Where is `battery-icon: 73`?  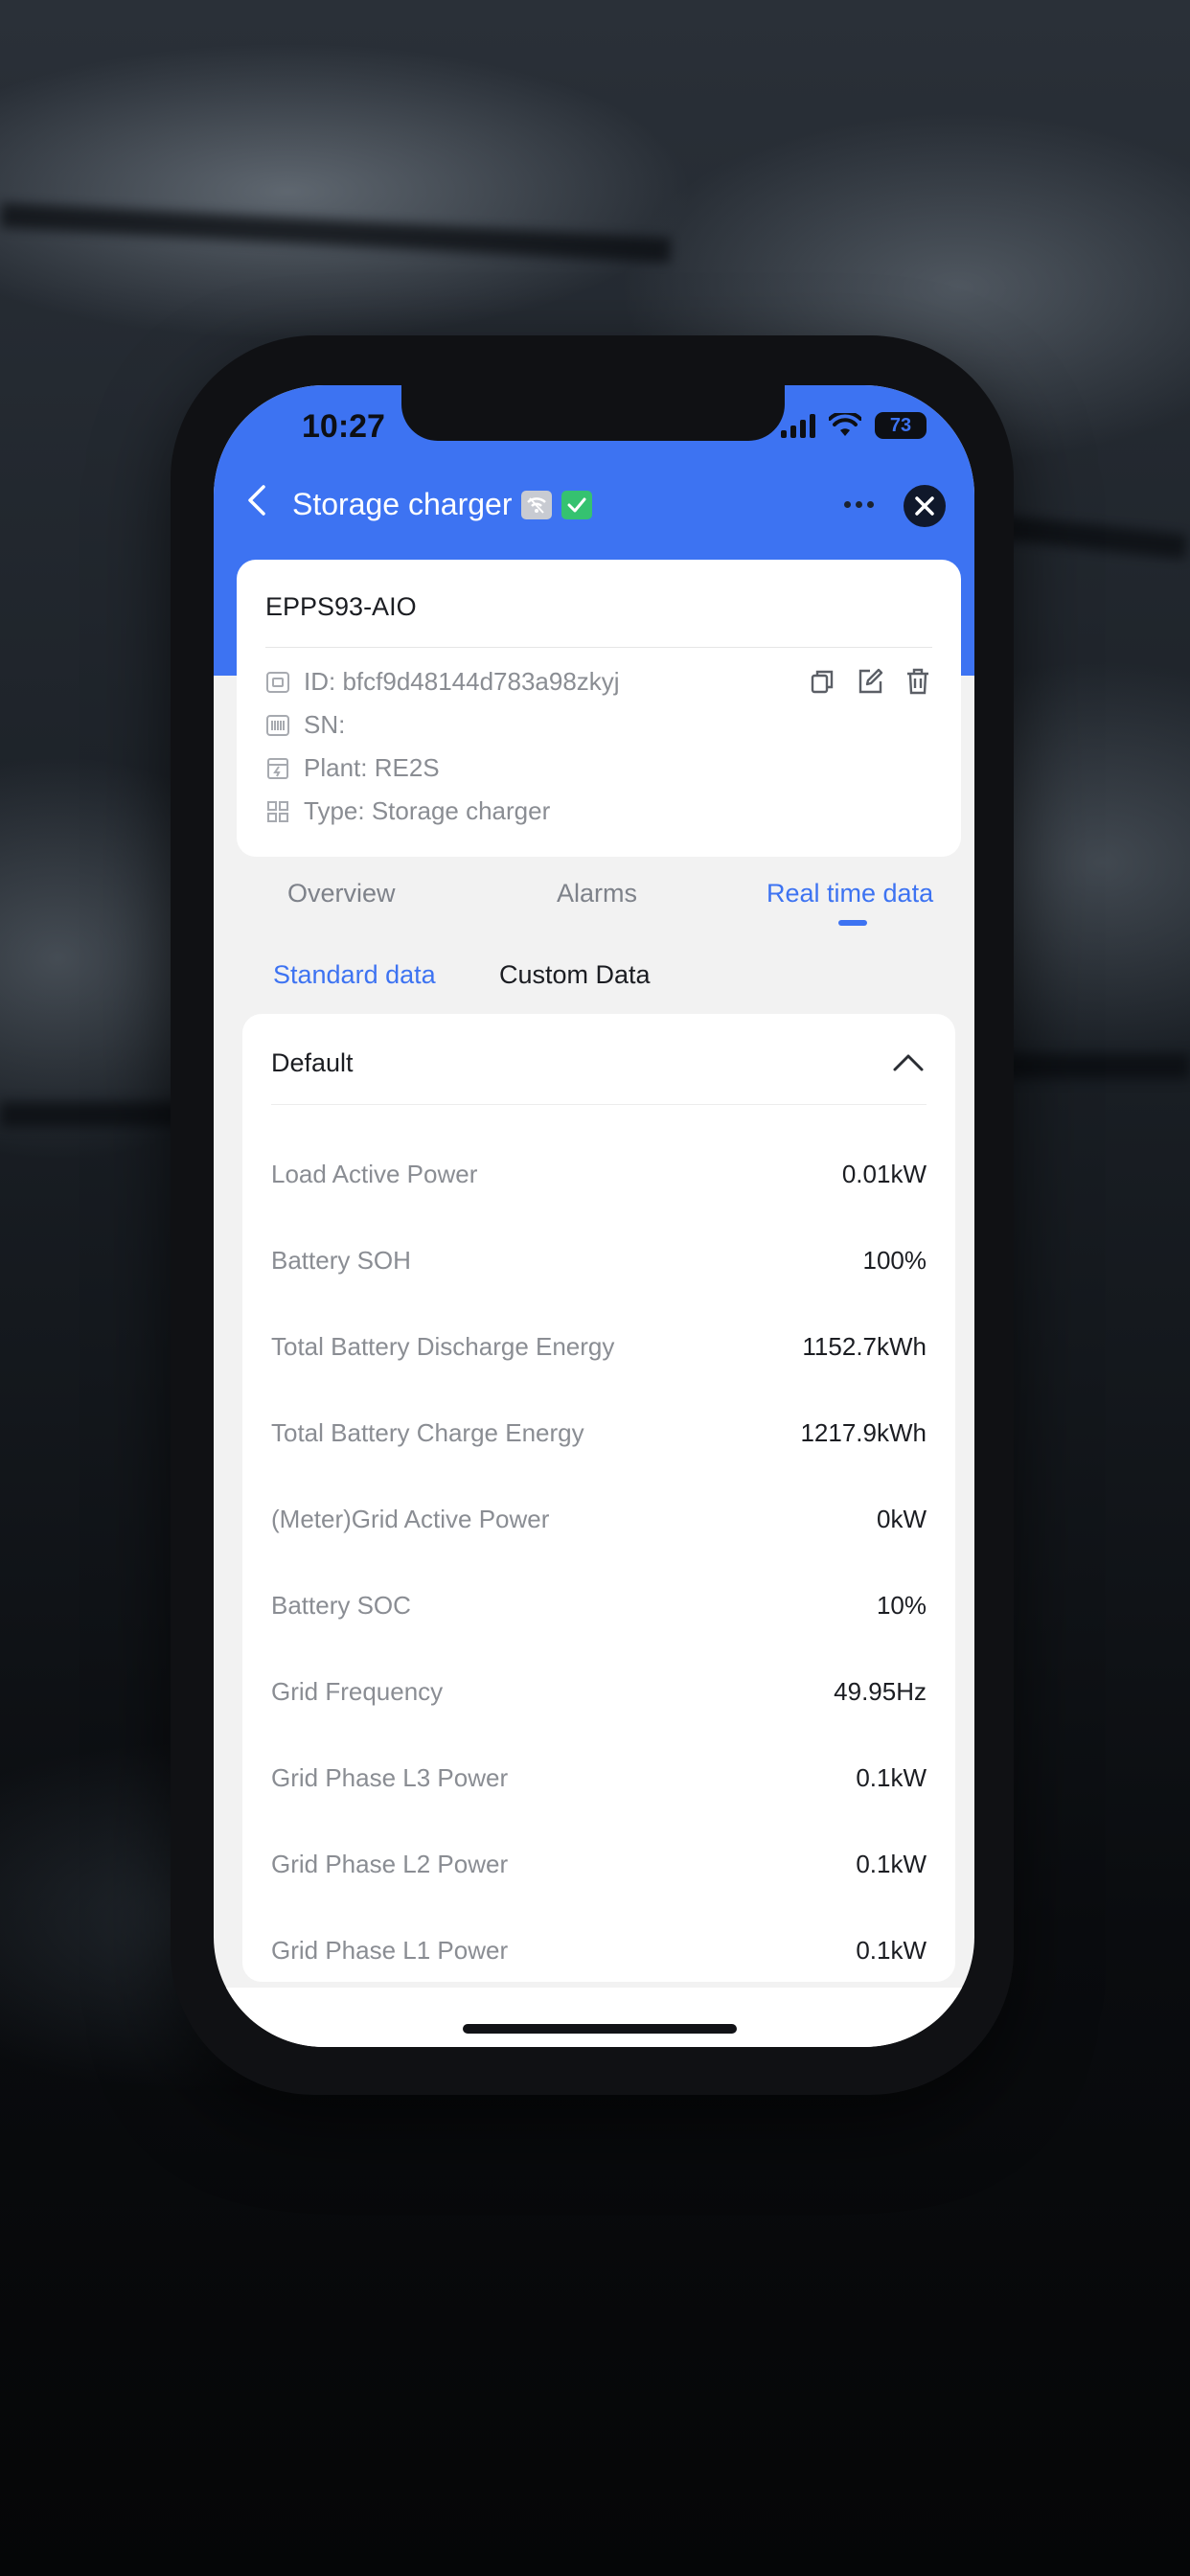
battery-icon: 73 is located at coordinates (901, 425).